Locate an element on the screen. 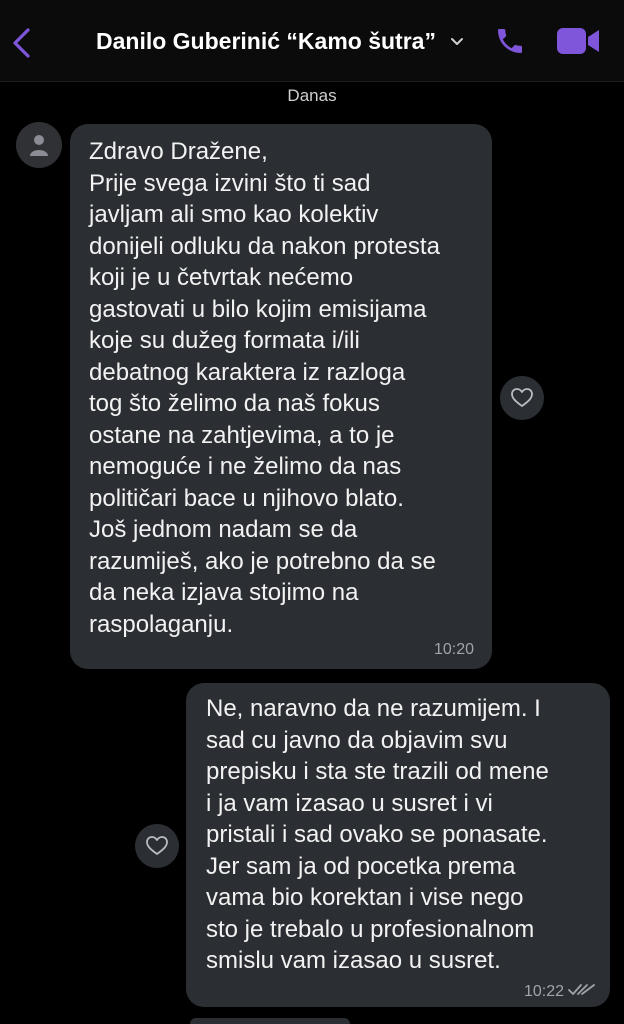 This screenshot has width=624, height=1024. video-camera-icon is located at coordinates (578, 41).